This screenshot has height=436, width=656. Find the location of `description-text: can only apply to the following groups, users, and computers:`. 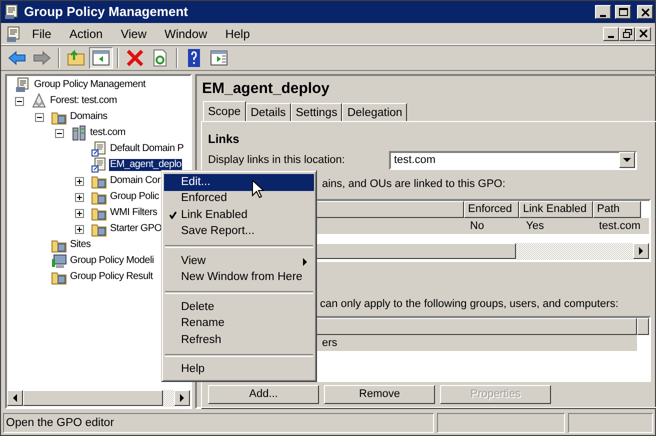

description-text: can only apply to the following groups, users, and computers: is located at coordinates (469, 304).